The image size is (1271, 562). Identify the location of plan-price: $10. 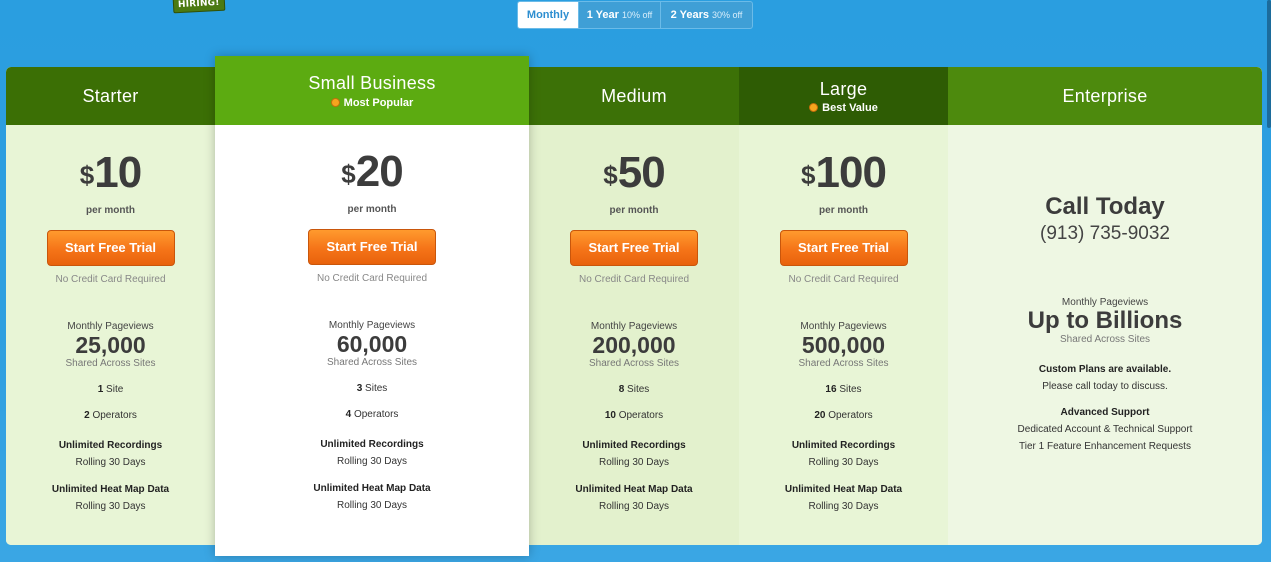
(110, 173).